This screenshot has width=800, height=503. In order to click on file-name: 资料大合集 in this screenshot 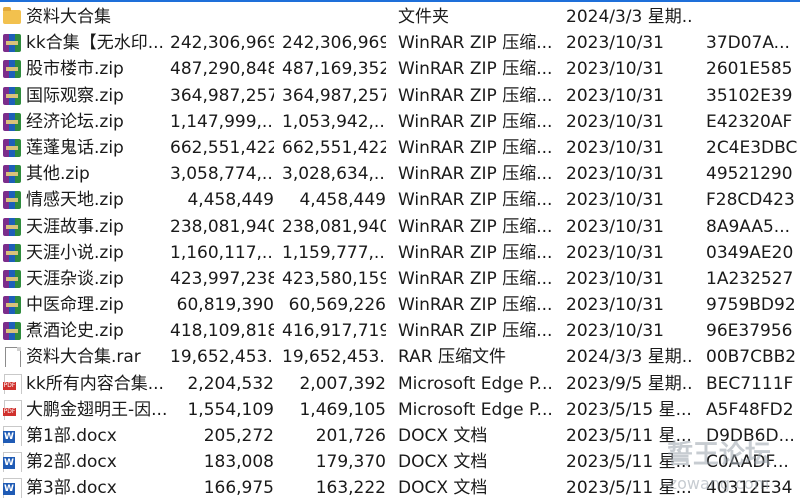, I will do `click(68, 17)`.